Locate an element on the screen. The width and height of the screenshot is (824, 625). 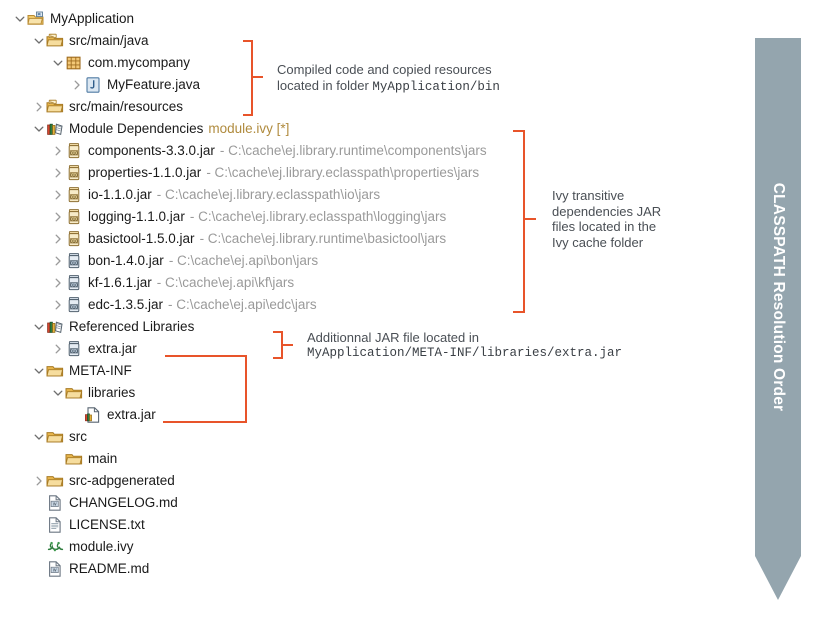
tree-row-label: bon-1.4.0.jar is located at coordinates (126, 260).